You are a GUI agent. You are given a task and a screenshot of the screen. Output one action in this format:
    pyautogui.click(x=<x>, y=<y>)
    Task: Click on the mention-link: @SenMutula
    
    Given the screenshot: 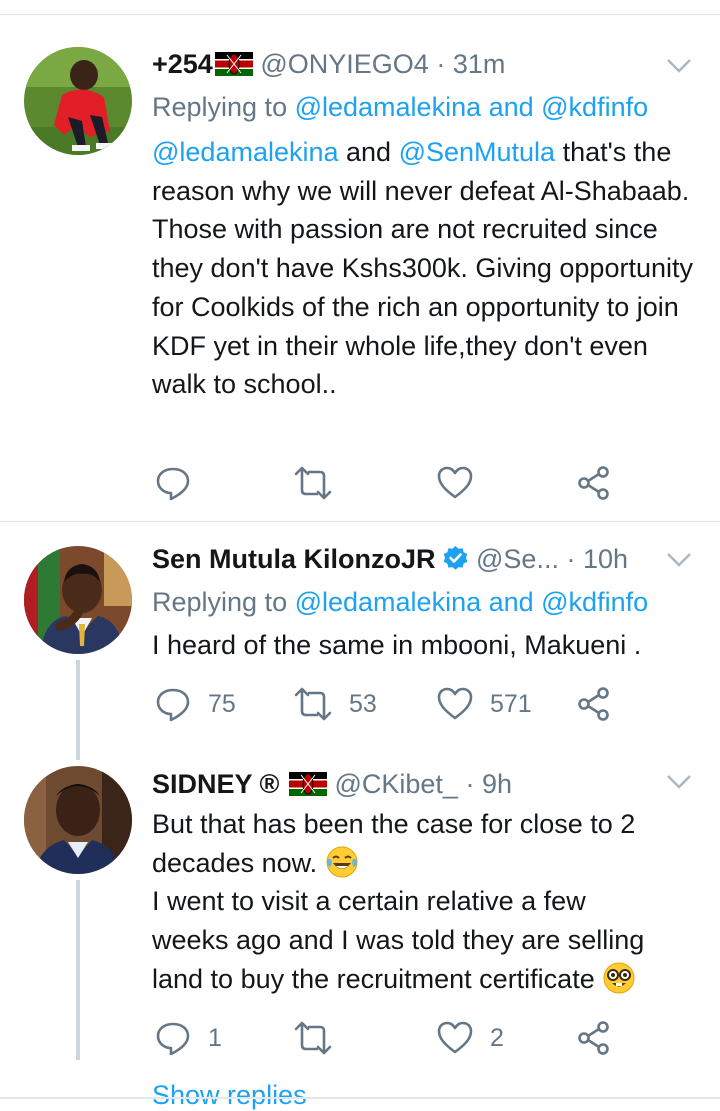 What is the action you would take?
    pyautogui.click(x=477, y=152)
    